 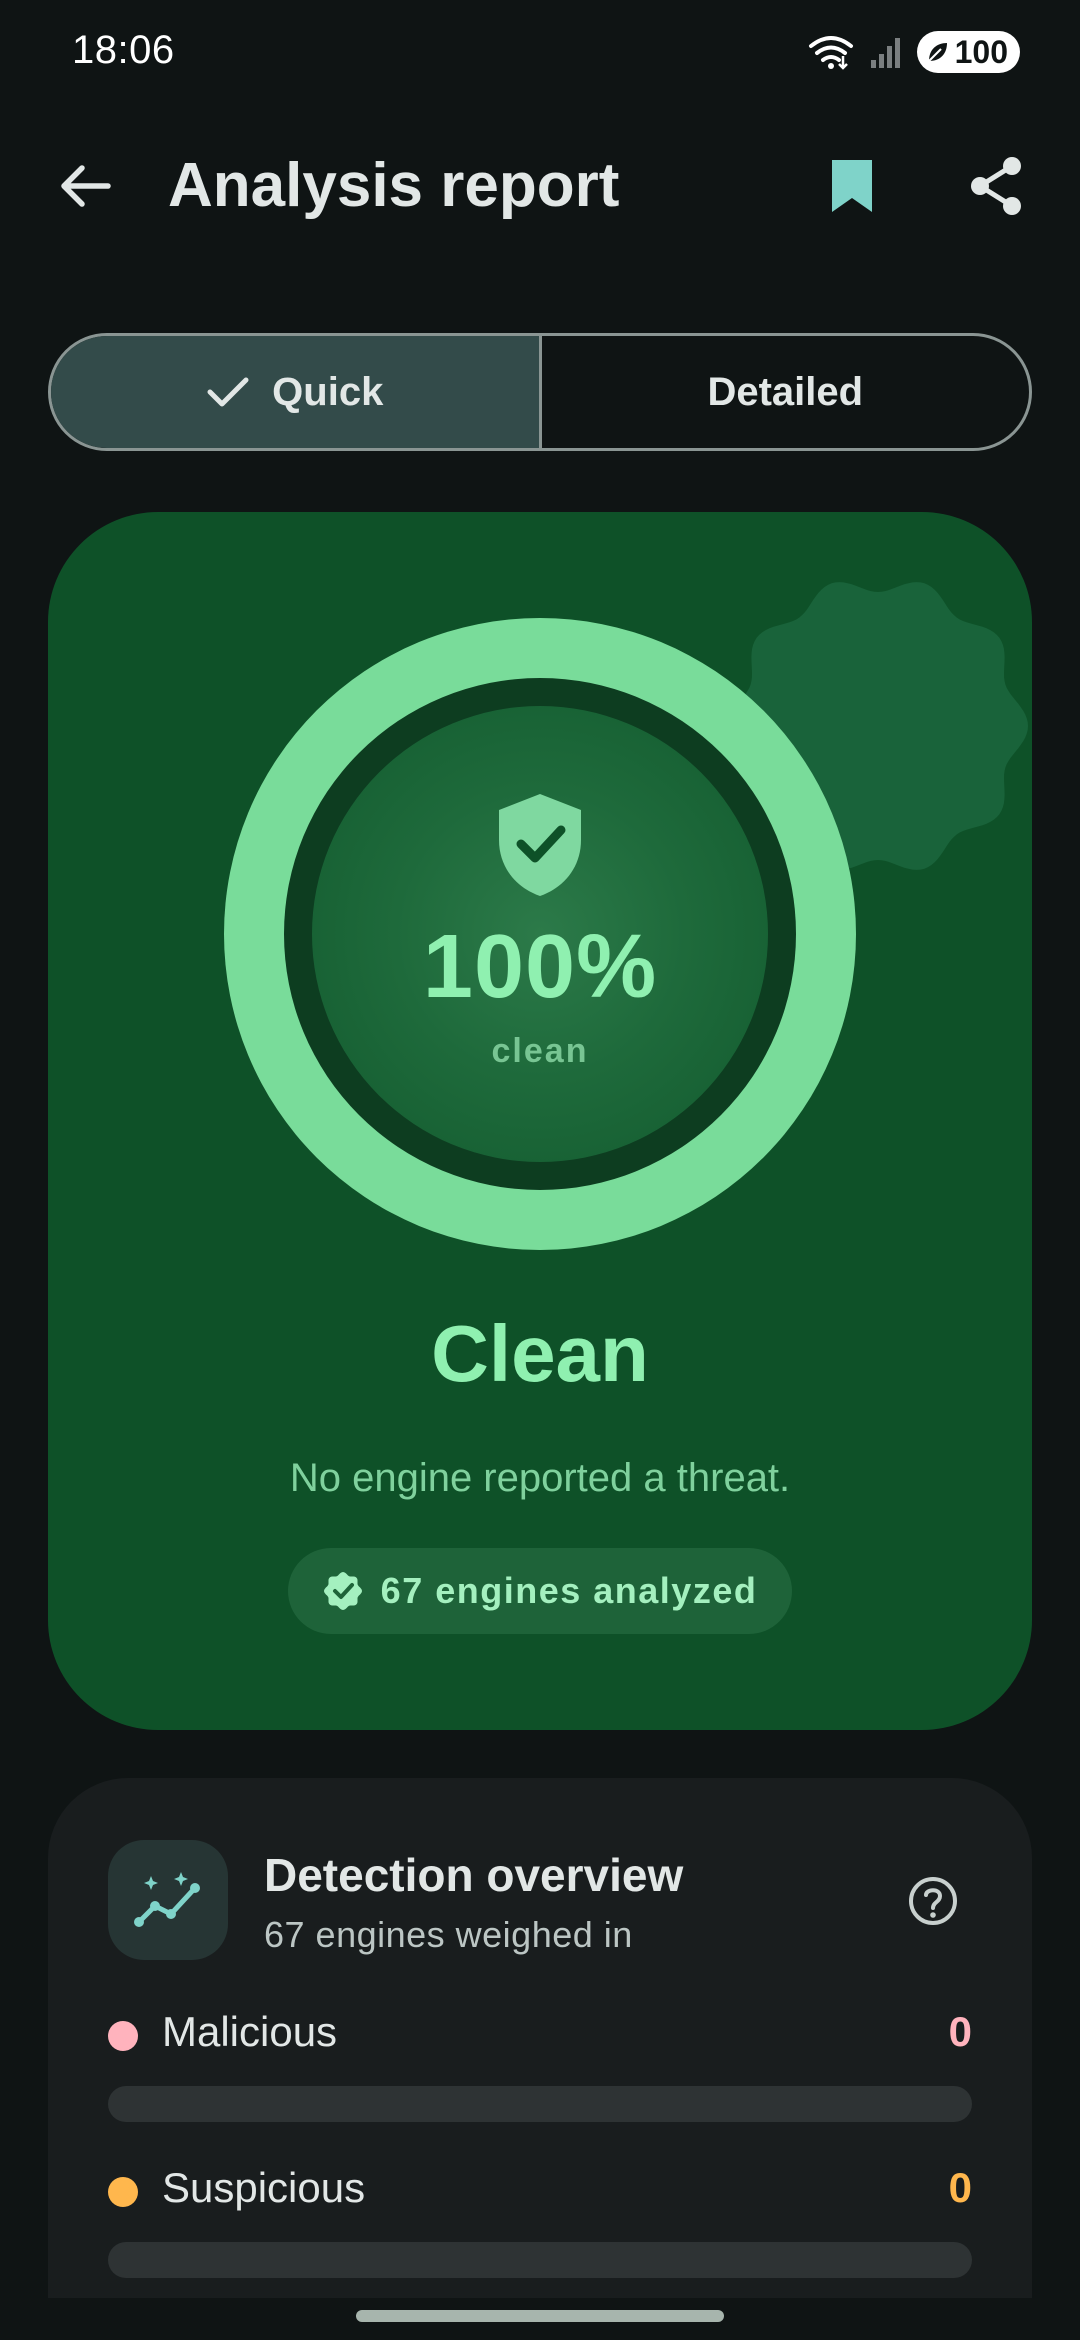 I want to click on check-icon, so click(x=228, y=392).